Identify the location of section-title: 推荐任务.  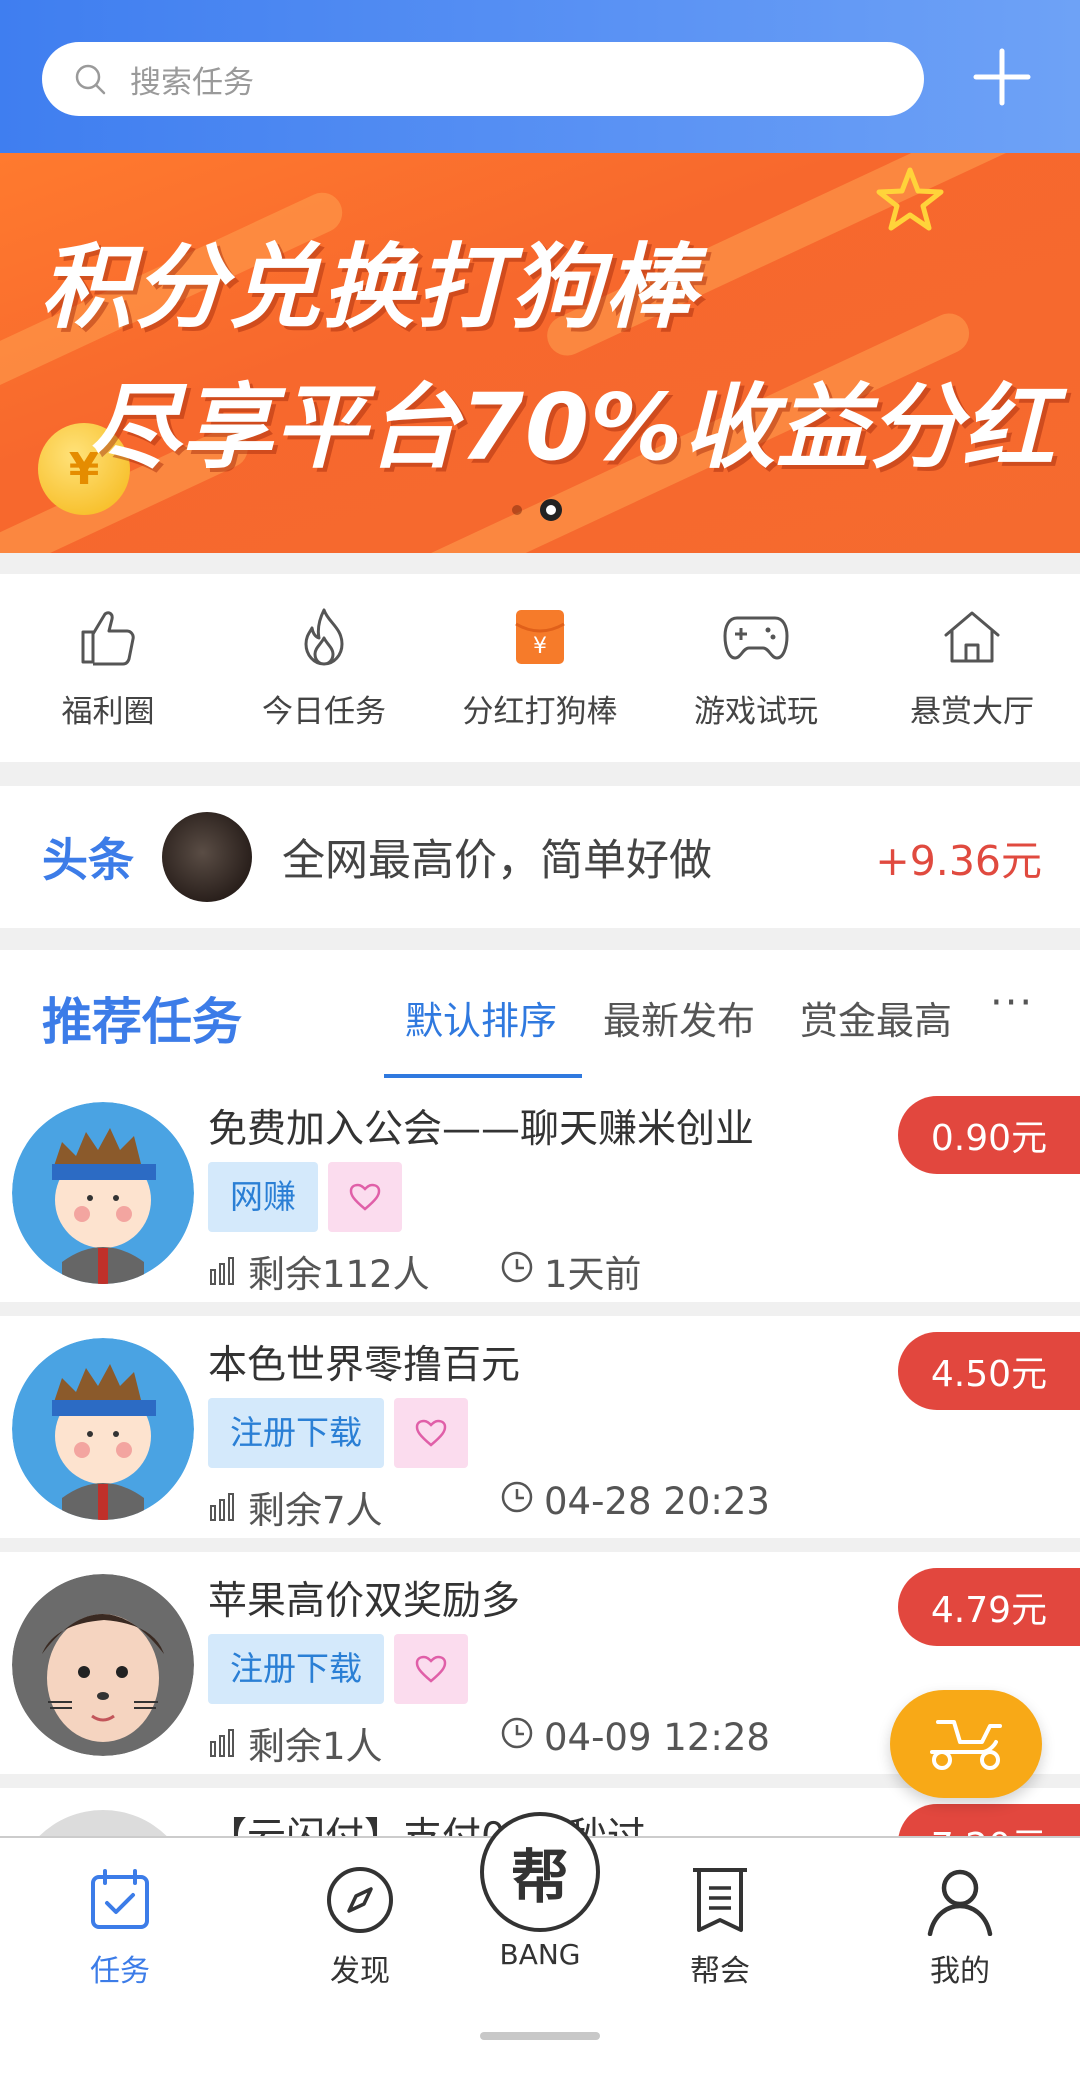
(142, 1022).